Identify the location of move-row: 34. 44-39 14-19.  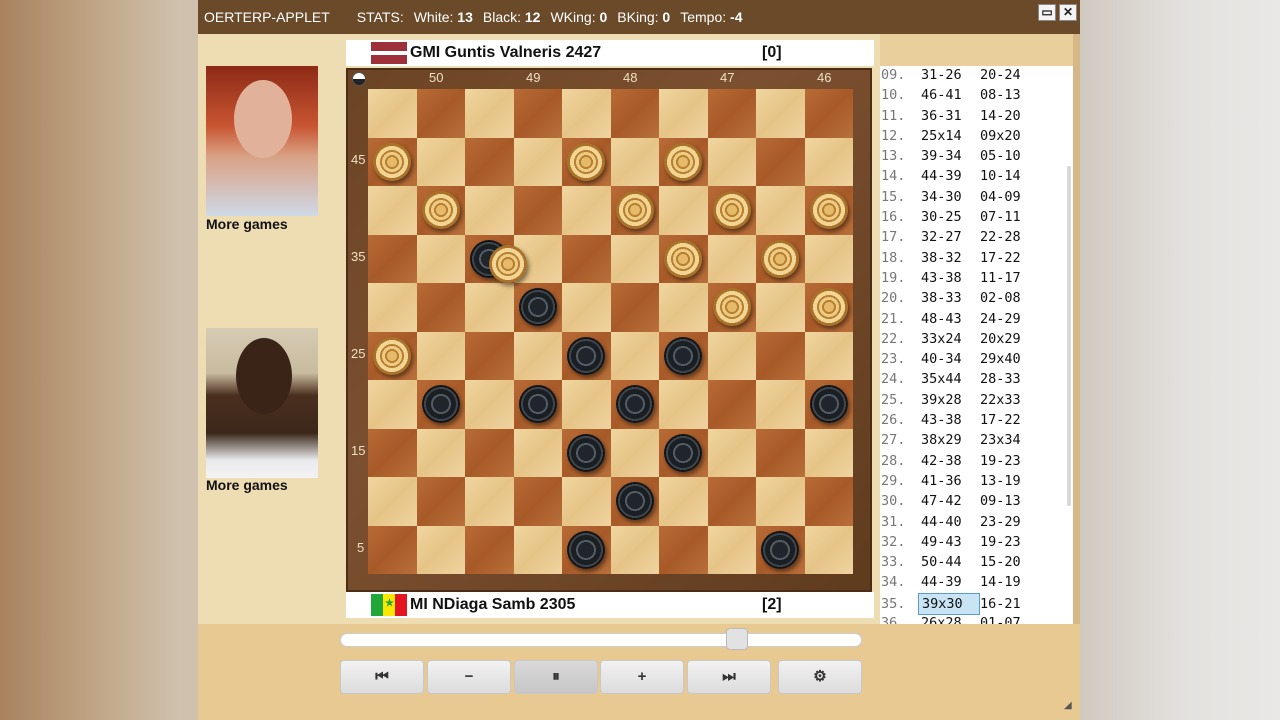
(970, 582).